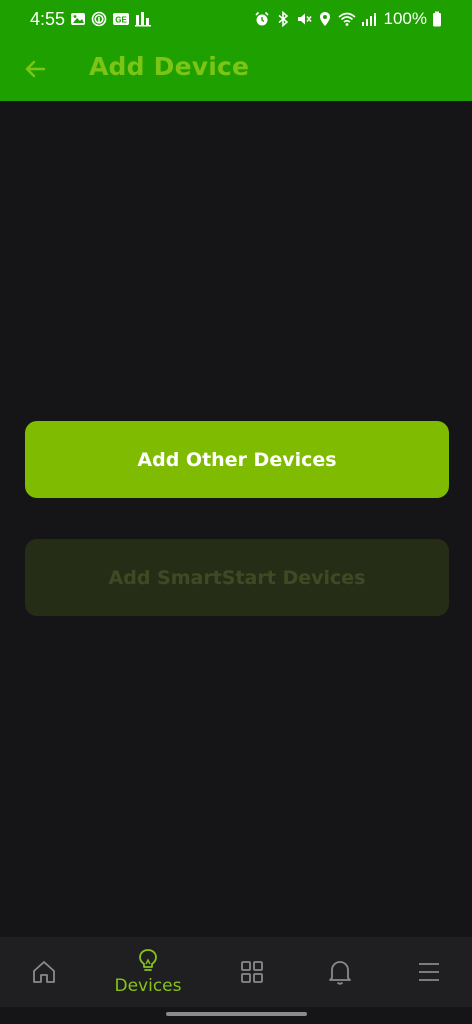 The height and width of the screenshot is (1024, 472). I want to click on ge-icon: GE, so click(121, 19).